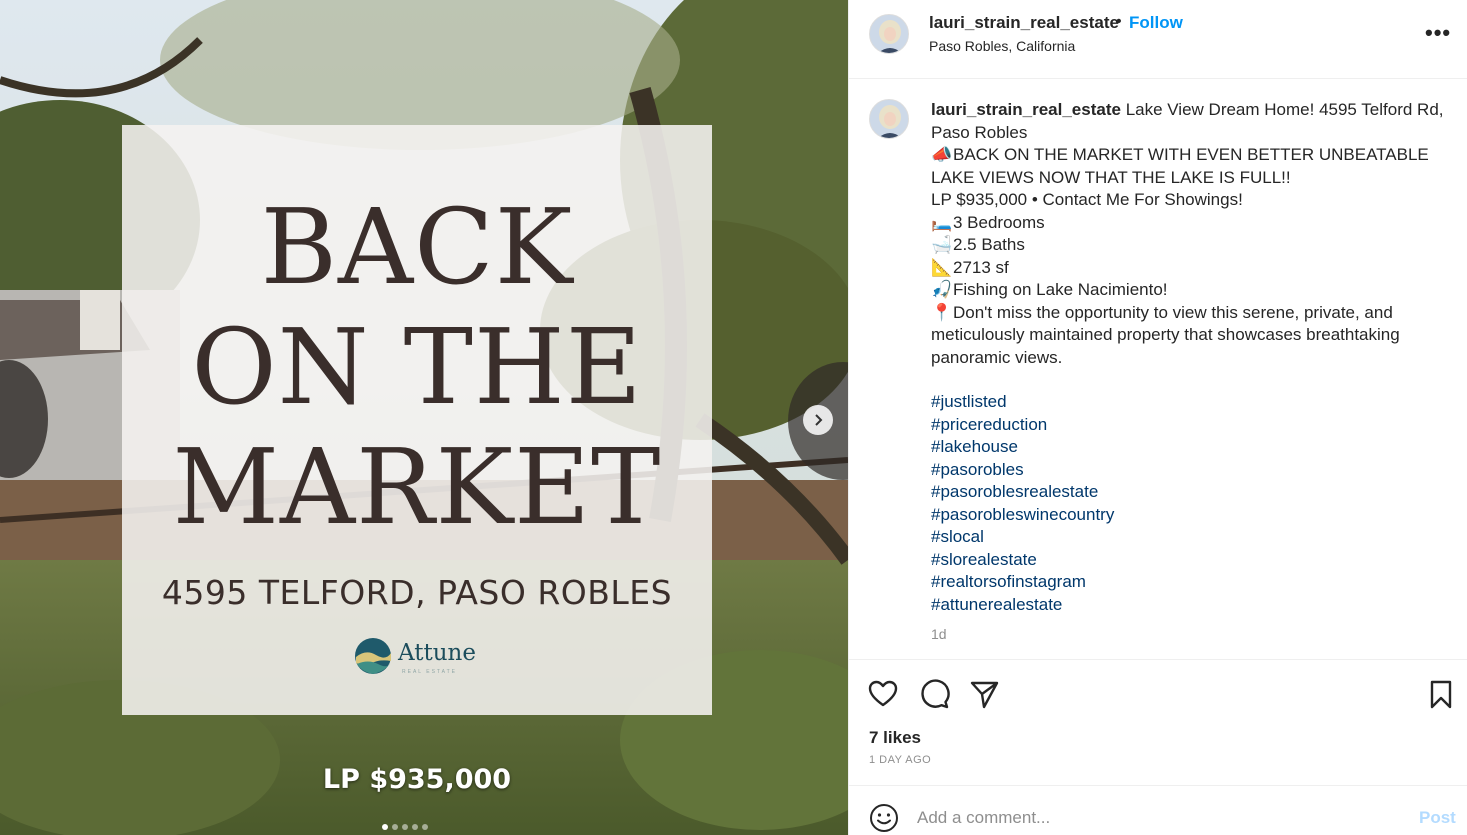  Describe the element at coordinates (437, 653) in the screenshot. I see `logo-name: Attune` at that location.